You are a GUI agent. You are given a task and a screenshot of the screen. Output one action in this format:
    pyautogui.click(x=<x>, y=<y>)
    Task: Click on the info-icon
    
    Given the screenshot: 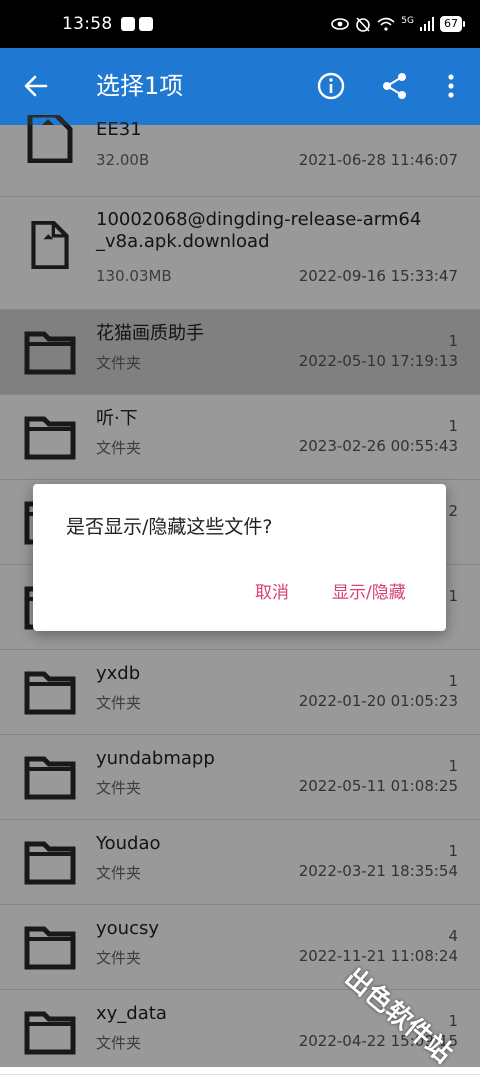 What is the action you would take?
    pyautogui.click(x=331, y=86)
    